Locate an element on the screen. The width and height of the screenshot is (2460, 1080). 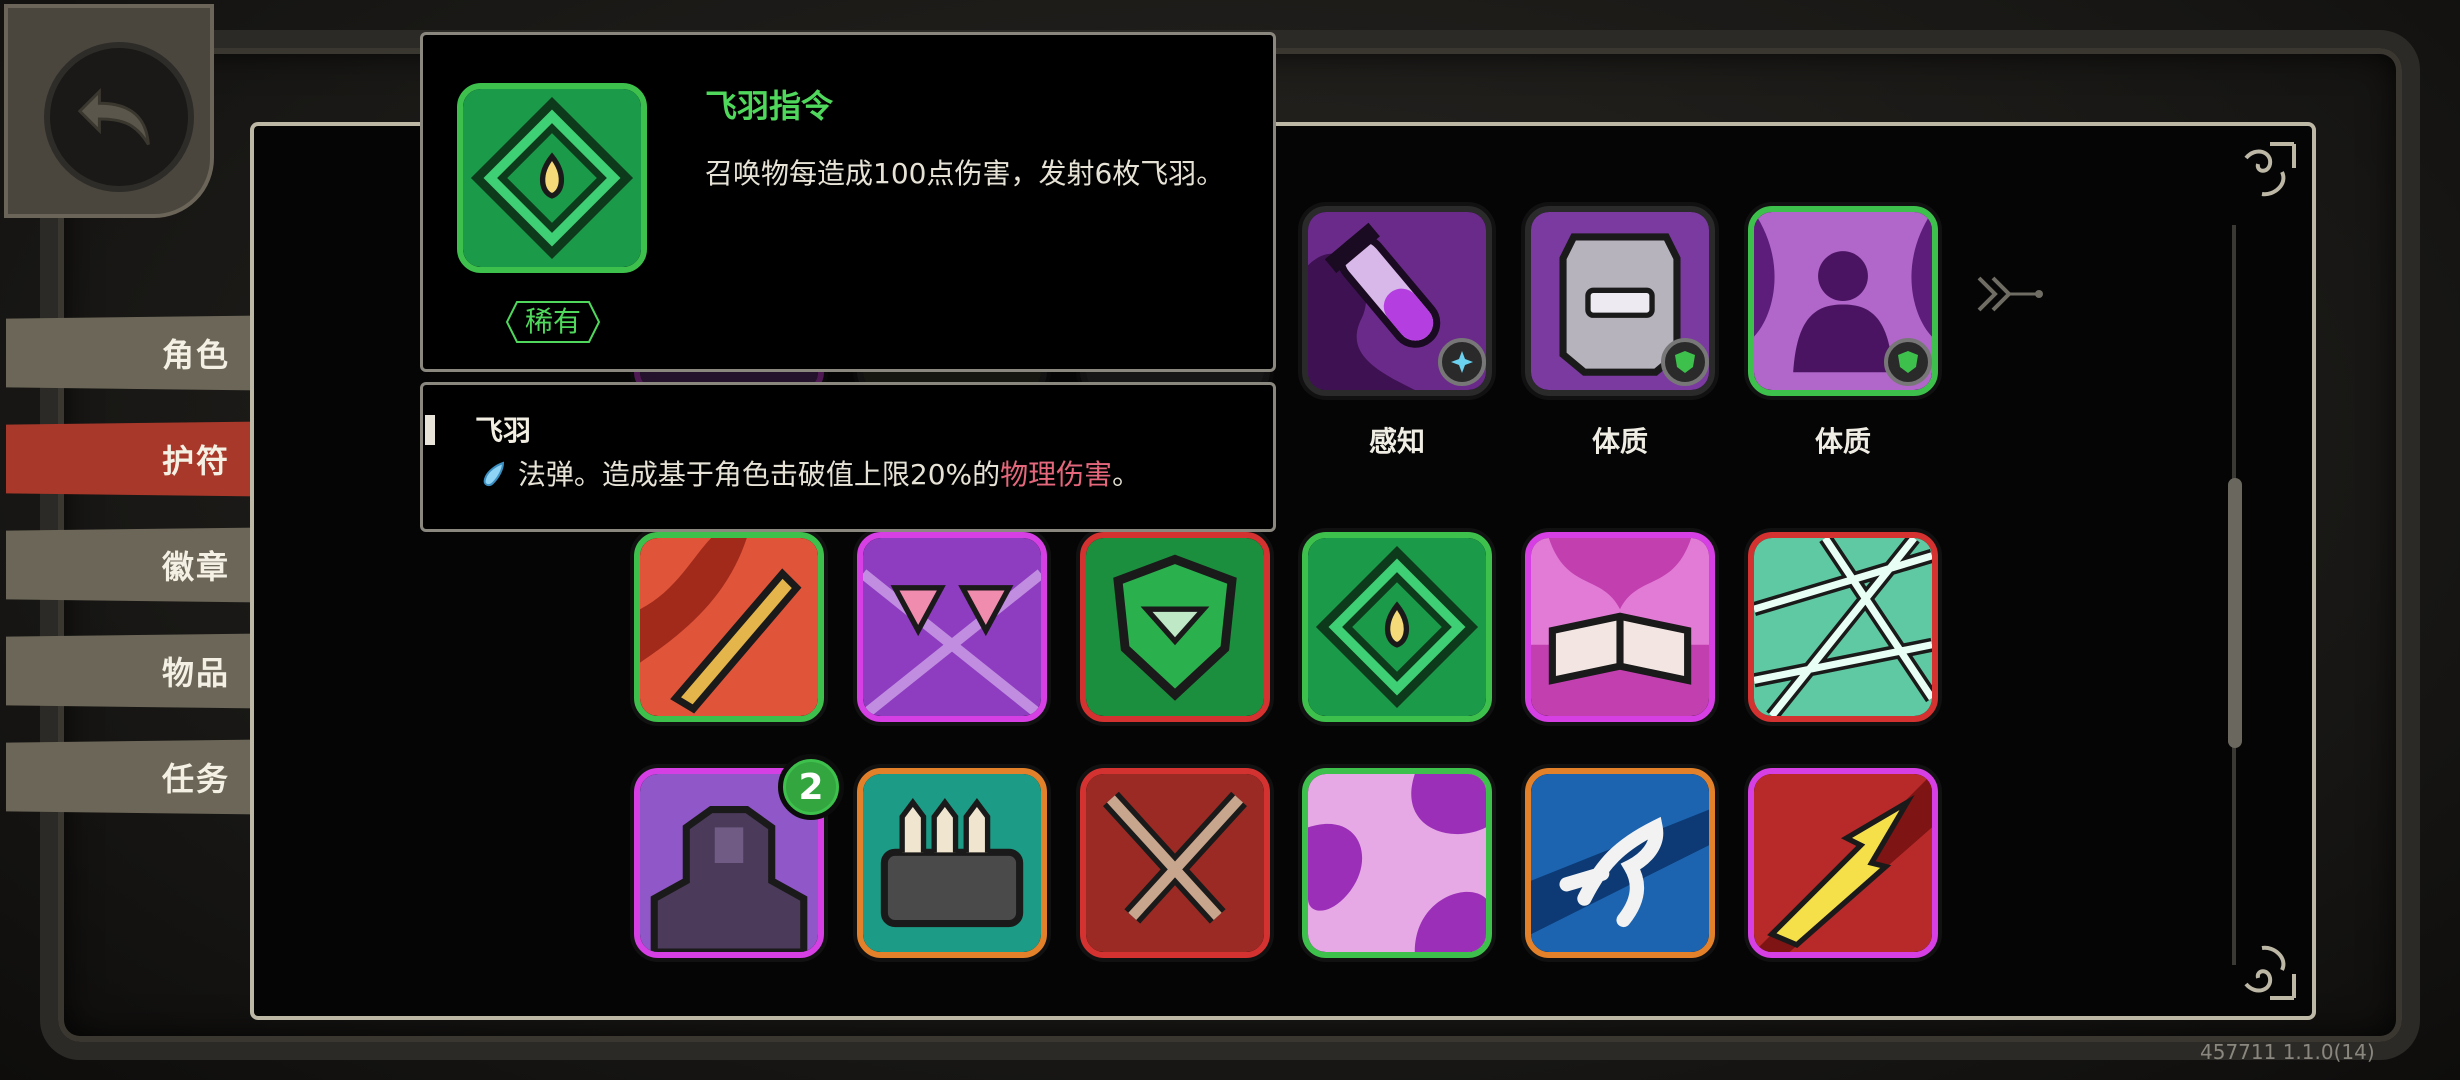
star-badge-icon is located at coordinates (1462, 362).